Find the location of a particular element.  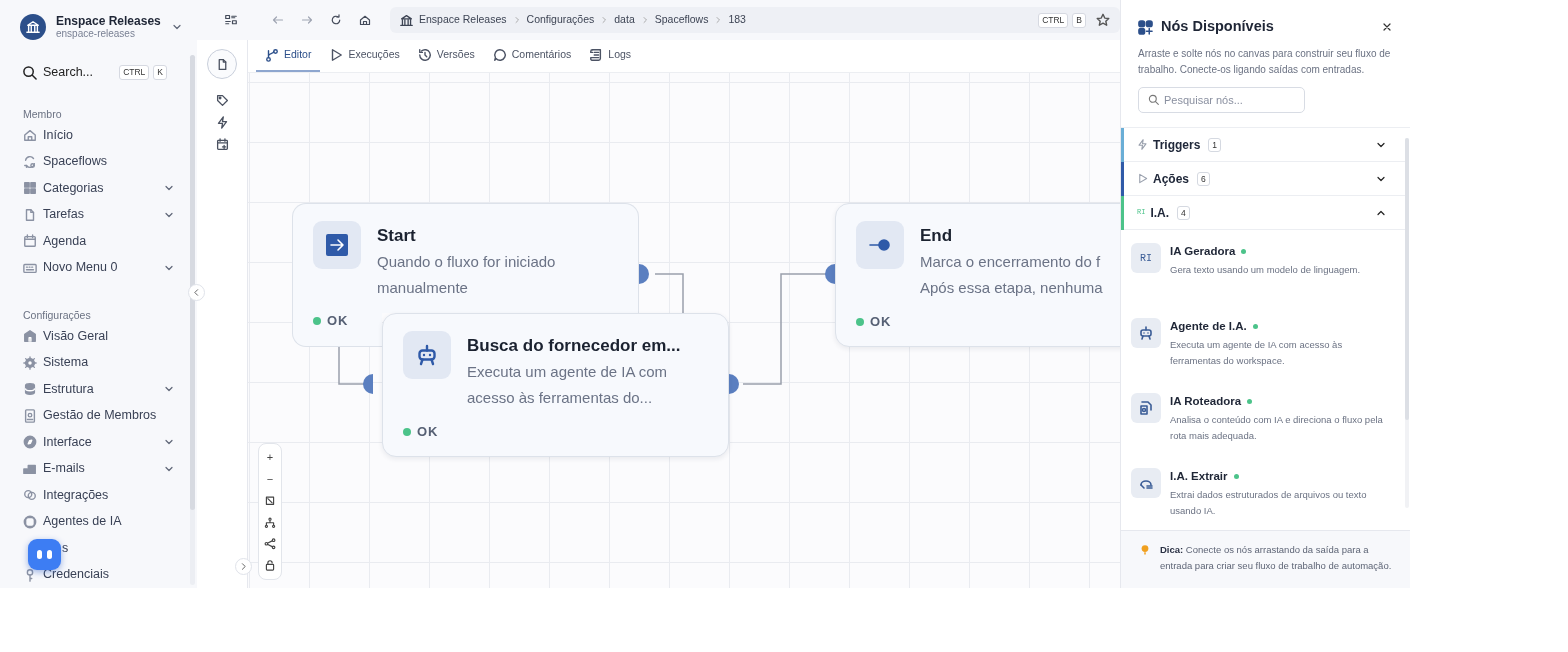

node-description: Executa um agente de IA com acesso às ferramentas do workspace. is located at coordinates (1257, 353).